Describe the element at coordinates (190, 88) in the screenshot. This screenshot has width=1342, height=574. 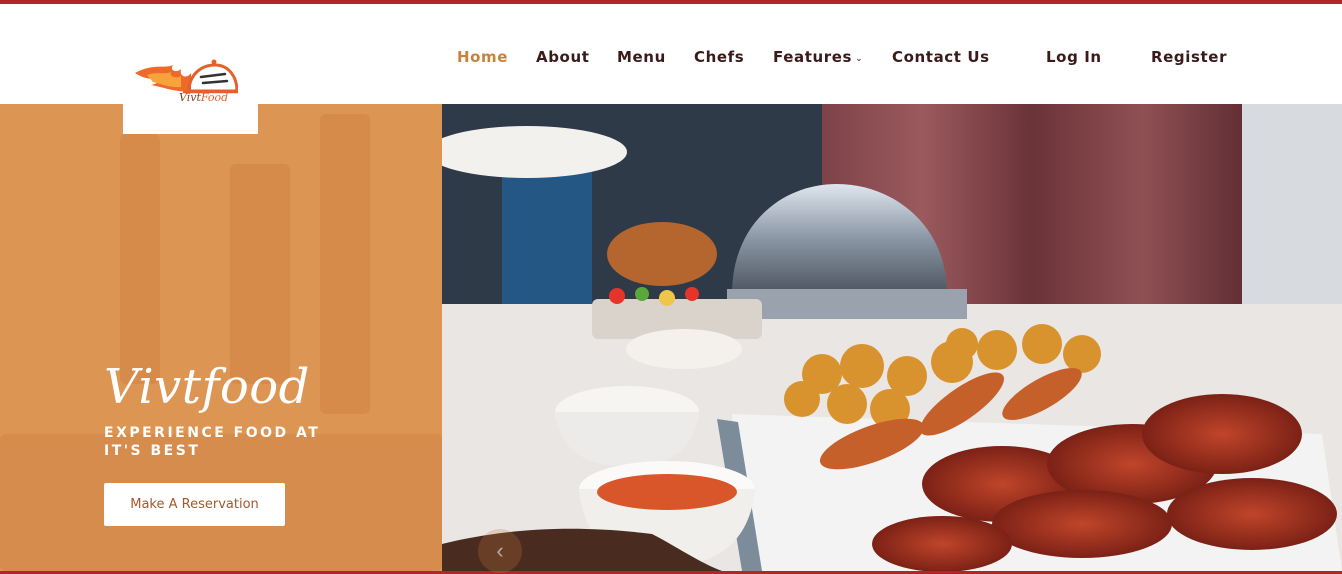
I see `logo: VivtFood` at that location.